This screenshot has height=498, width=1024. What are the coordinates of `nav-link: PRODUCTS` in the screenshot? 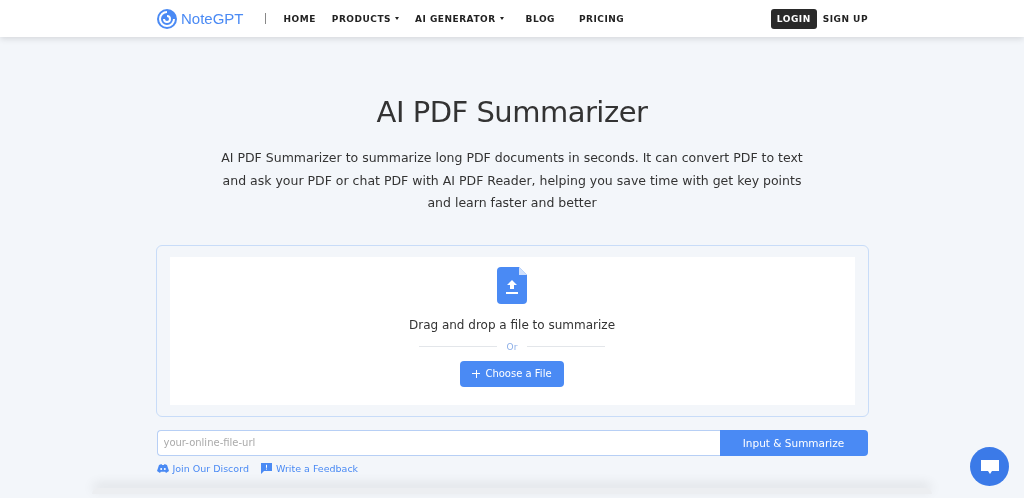 It's located at (365, 18).